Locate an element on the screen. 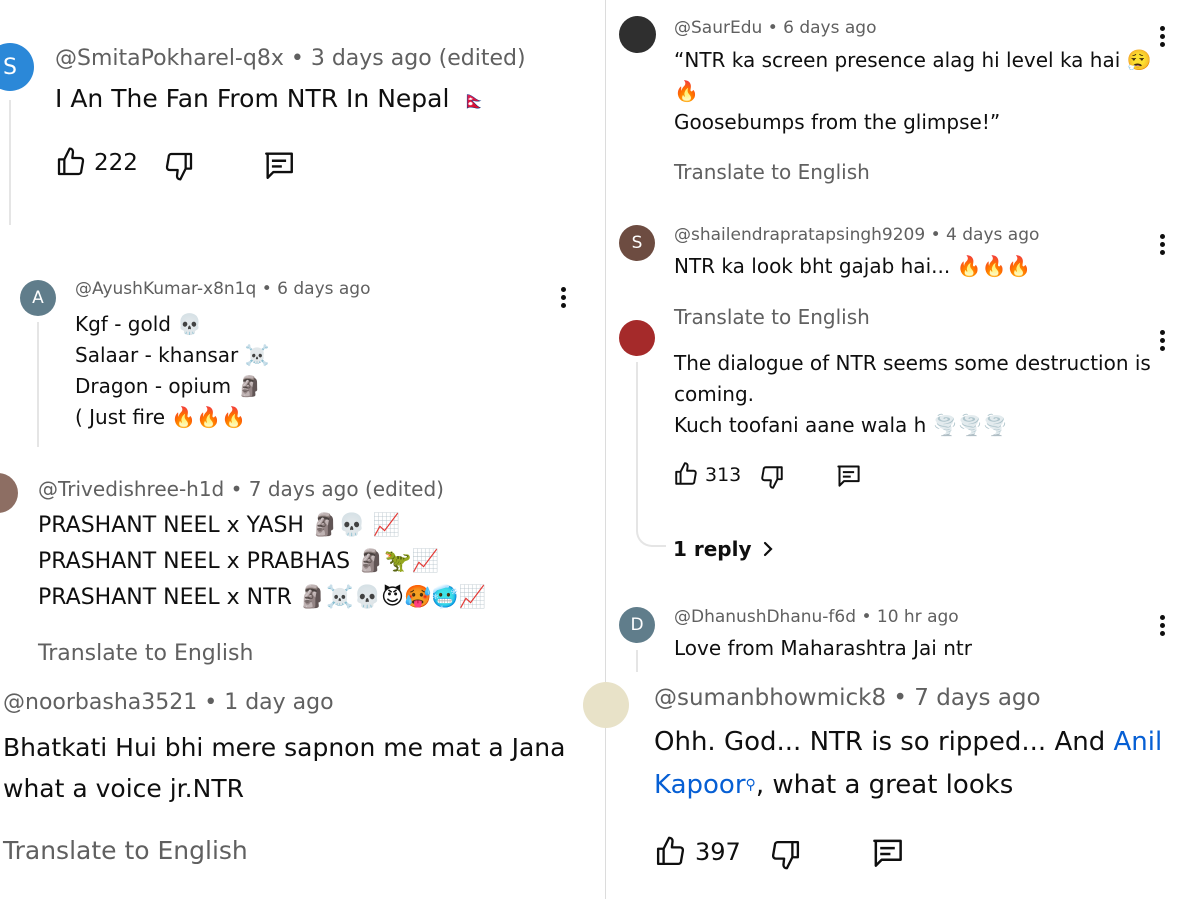  comment-line: coming. is located at coordinates (714, 394).